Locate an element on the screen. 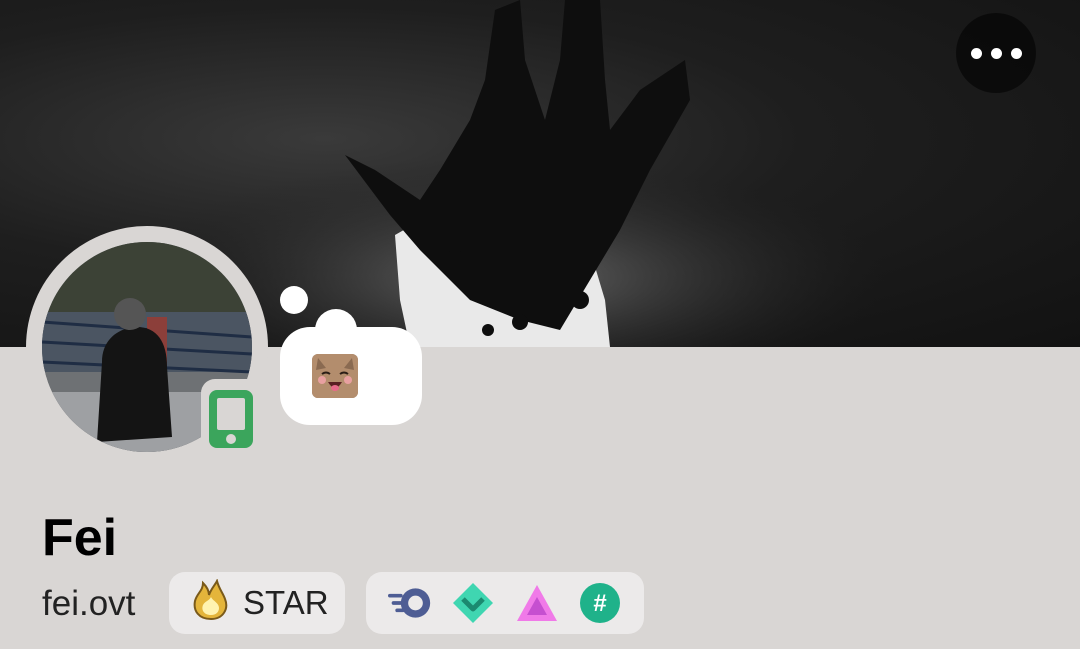  guild-tag-pill: STAR is located at coordinates (257, 603).